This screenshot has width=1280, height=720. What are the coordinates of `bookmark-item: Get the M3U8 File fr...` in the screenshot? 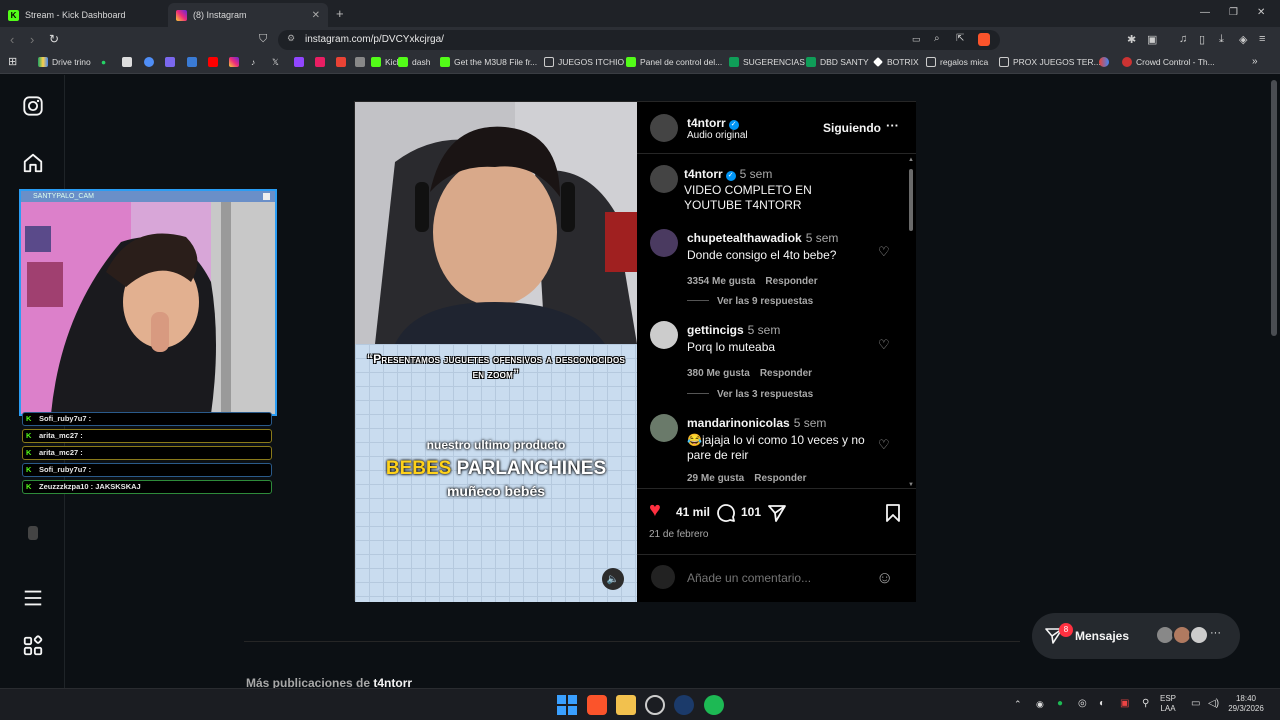 It's located at (488, 62).